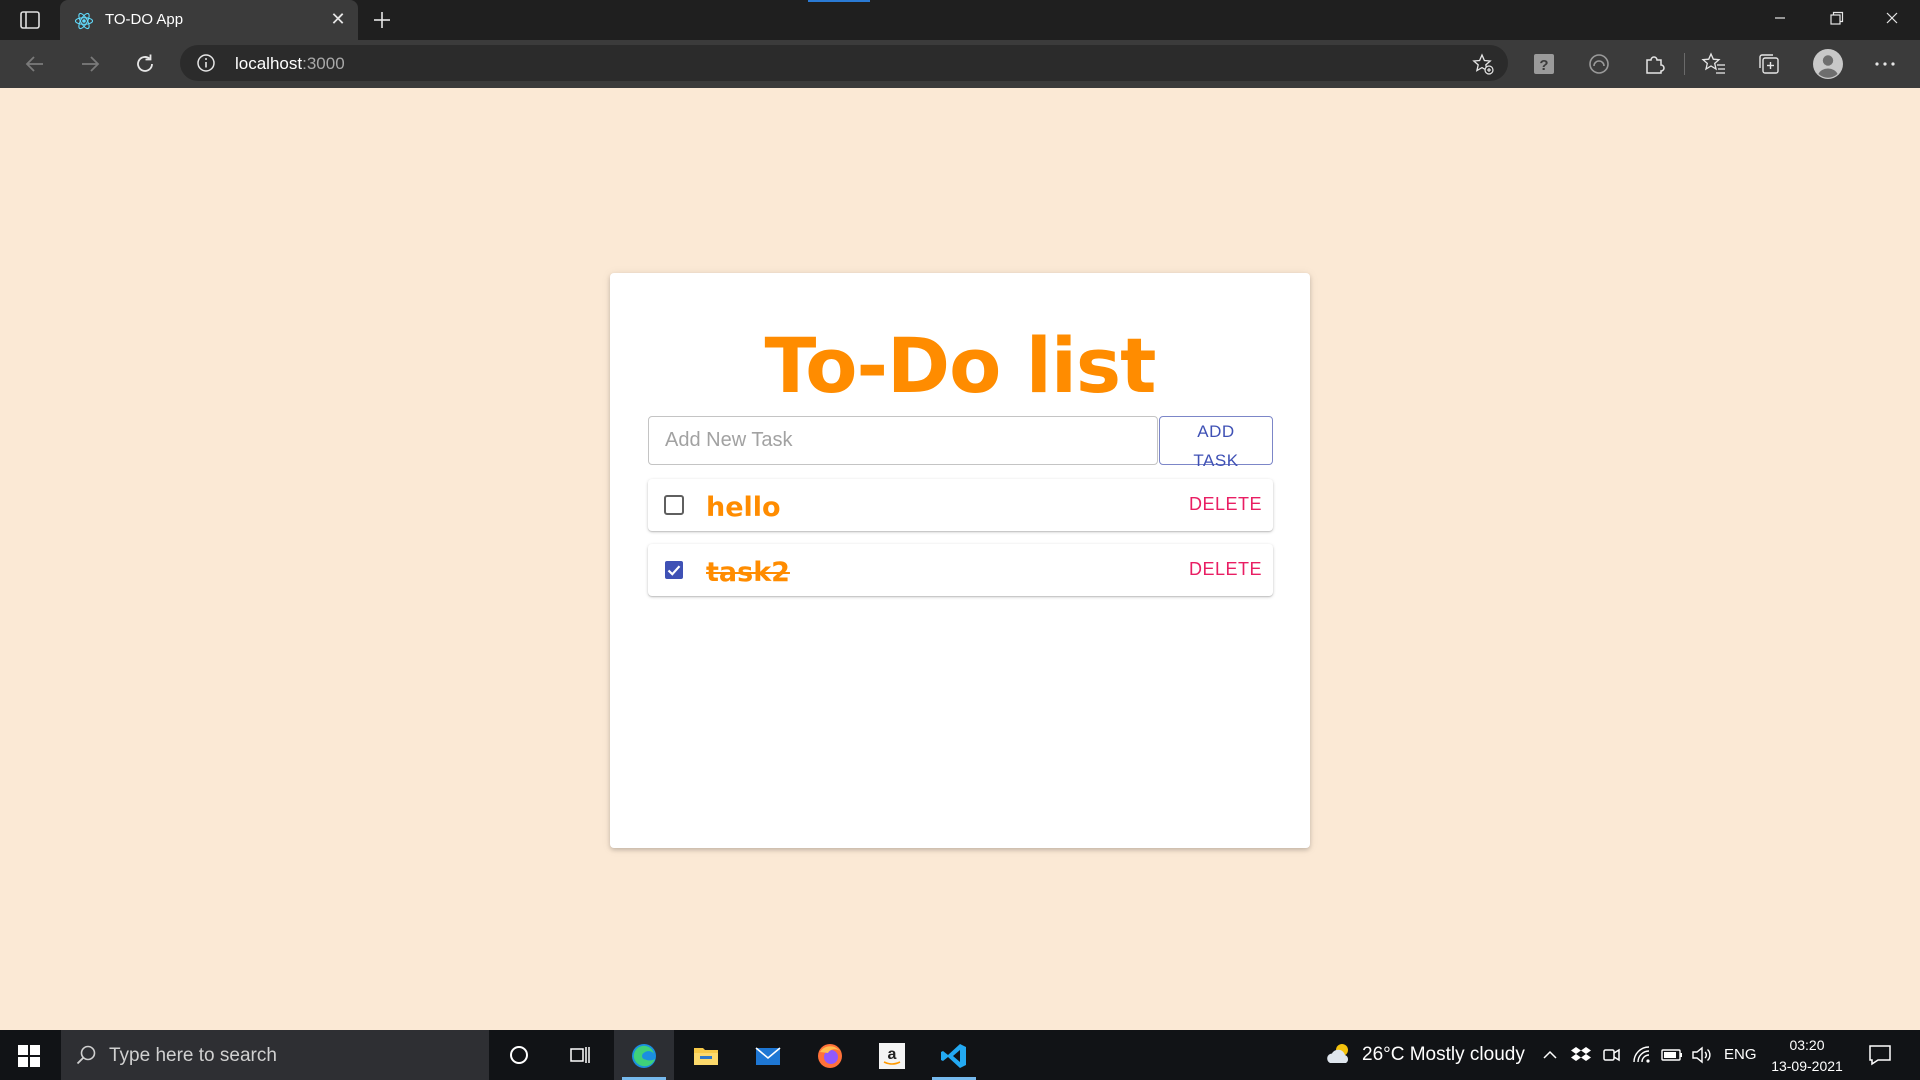  Describe the element at coordinates (1701, 1055) in the screenshot. I see `volume-icon` at that location.